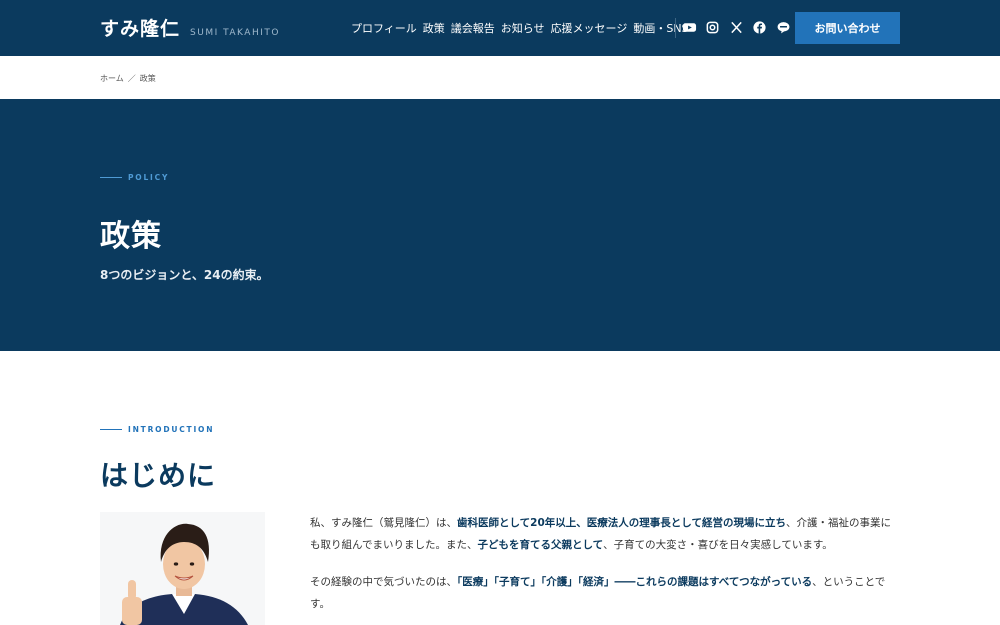 This screenshot has width=1000, height=625. I want to click on intro-p2-text-a: その経験の中で気づいたのは、, so click(383, 582).